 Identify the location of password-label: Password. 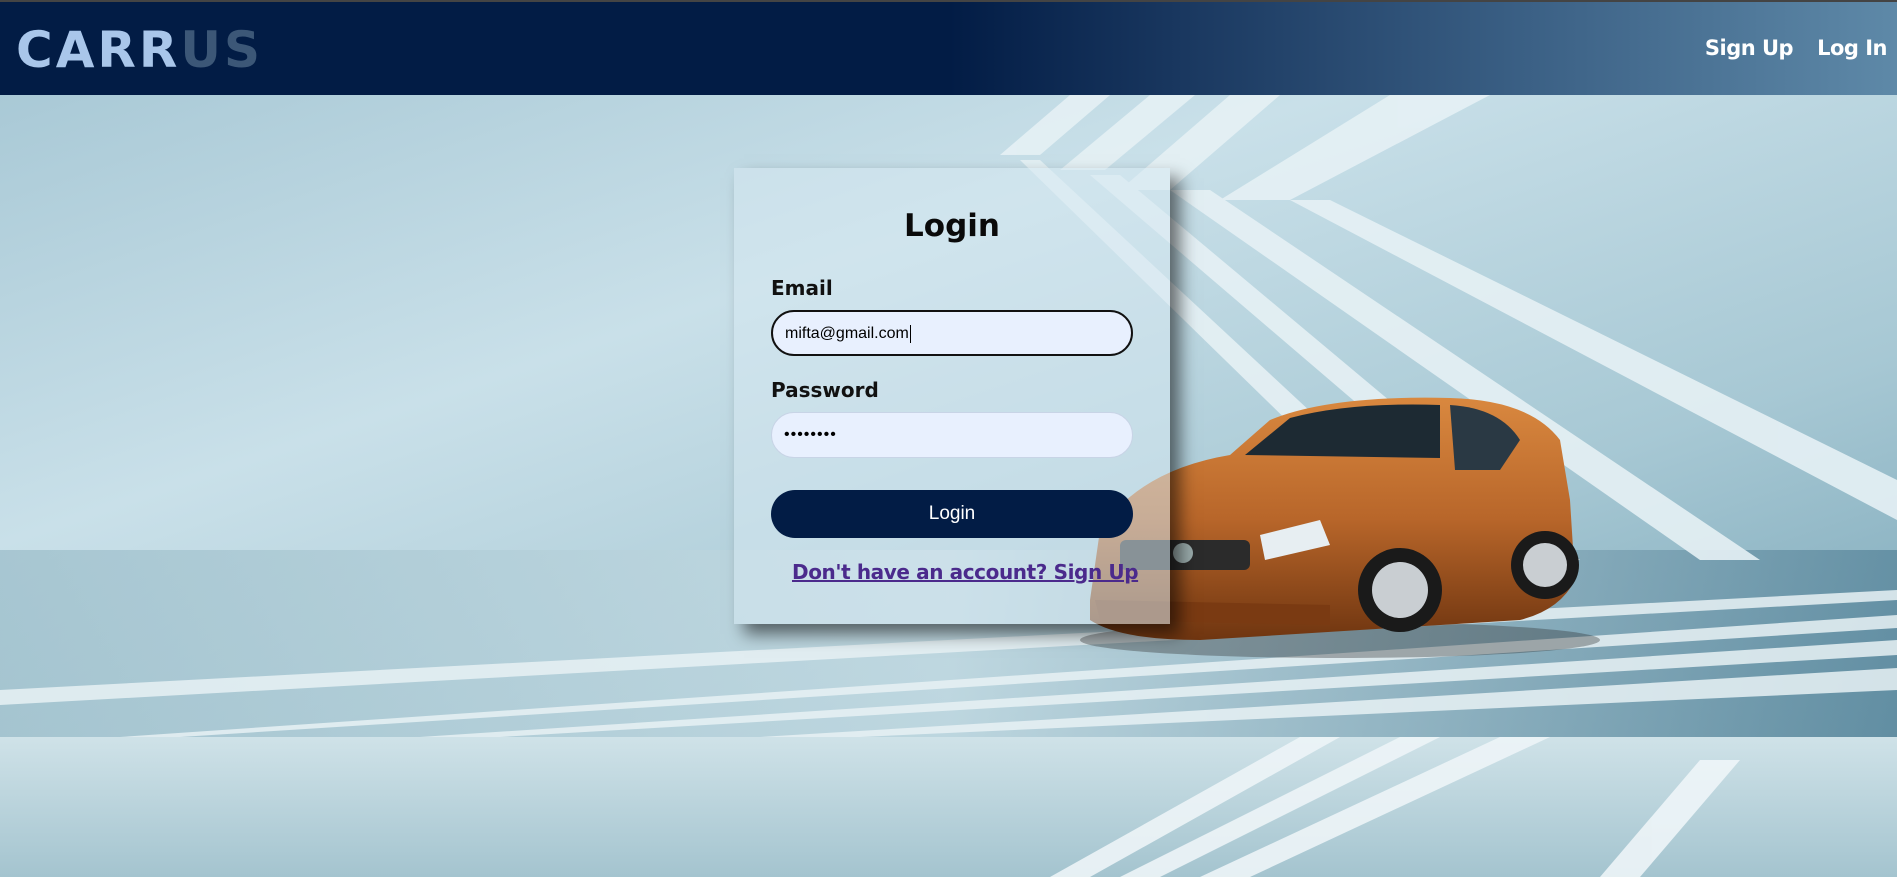
(825, 390).